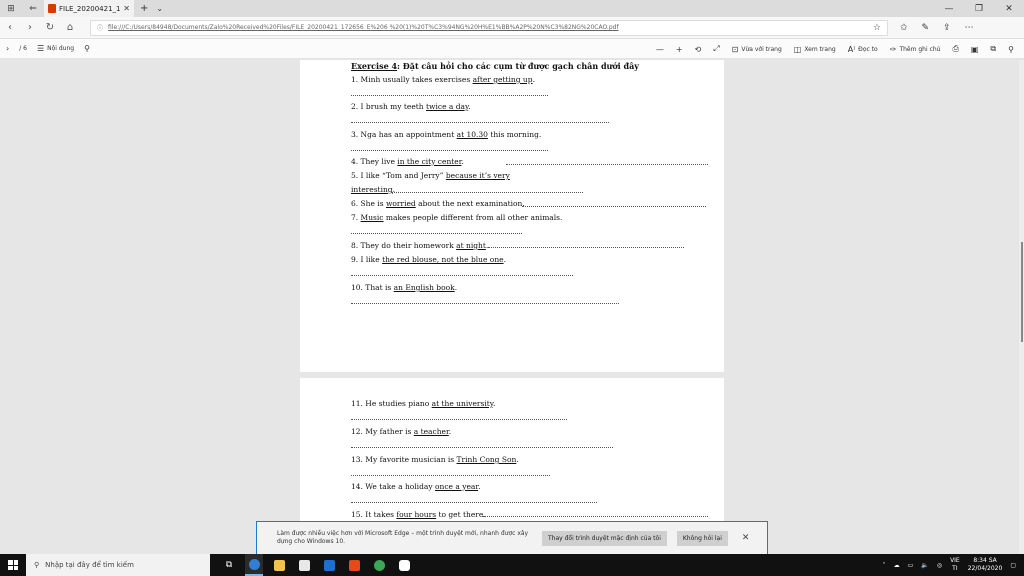  I want to click on system-tray: ˄ ☁ ▭ 🔈 ◎ VIE TI 8:34 SA 22/04/2020 ▢, so click(949, 565).